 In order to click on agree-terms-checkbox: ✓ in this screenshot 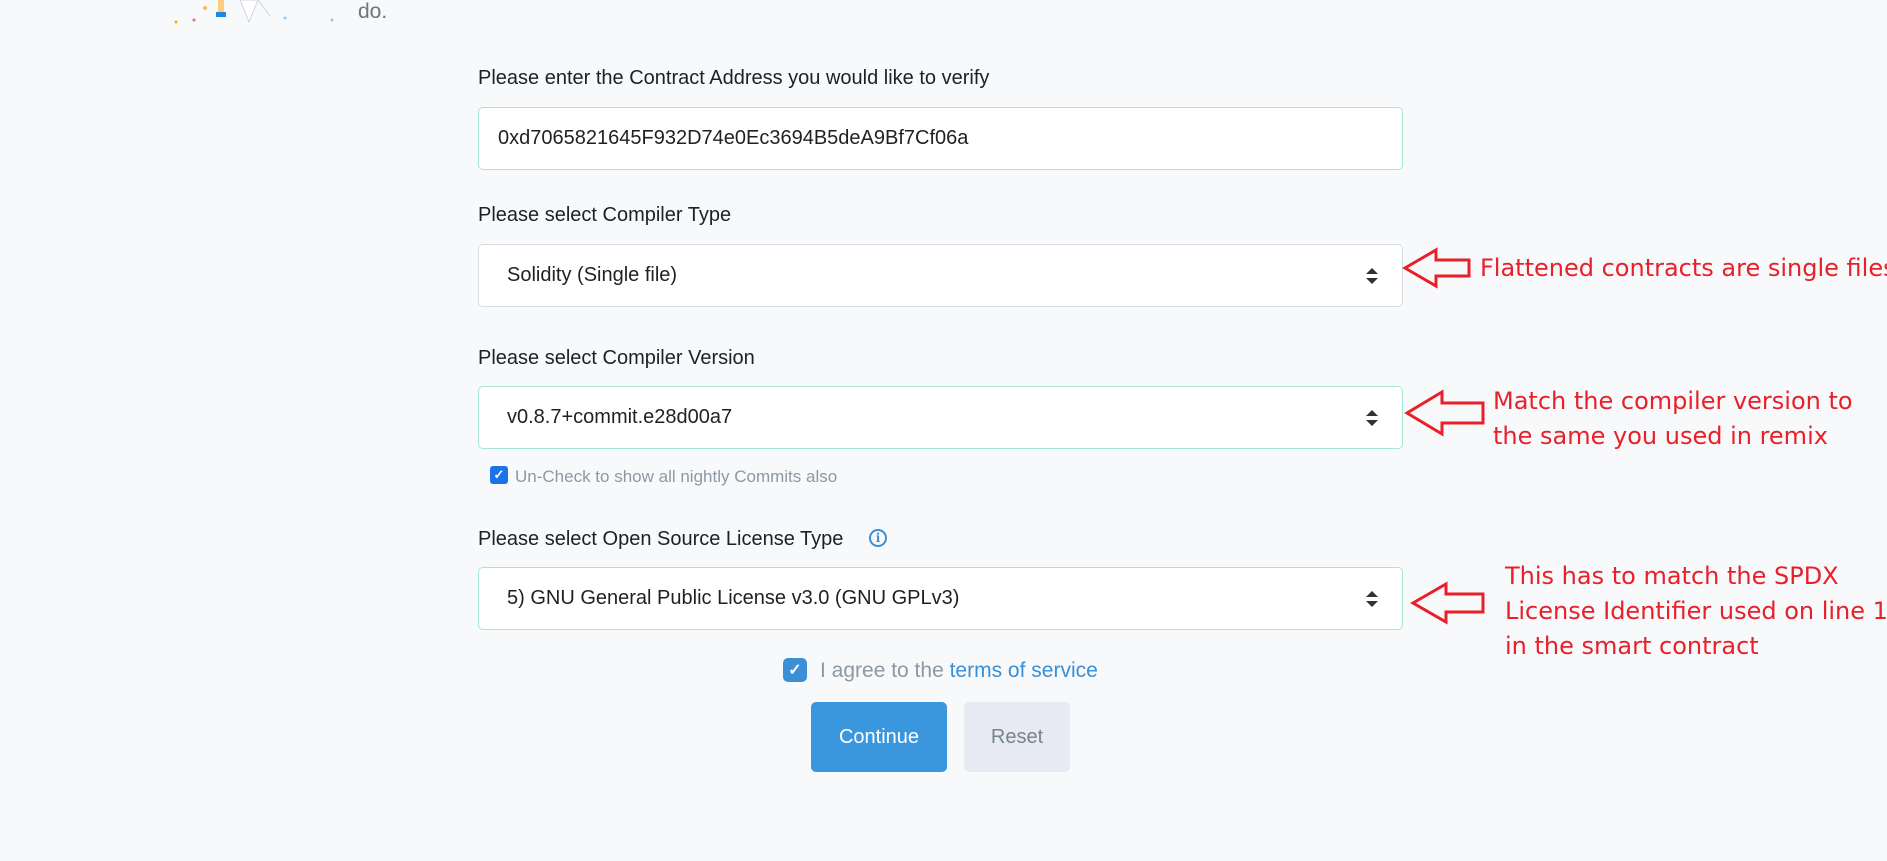, I will do `click(795, 670)`.